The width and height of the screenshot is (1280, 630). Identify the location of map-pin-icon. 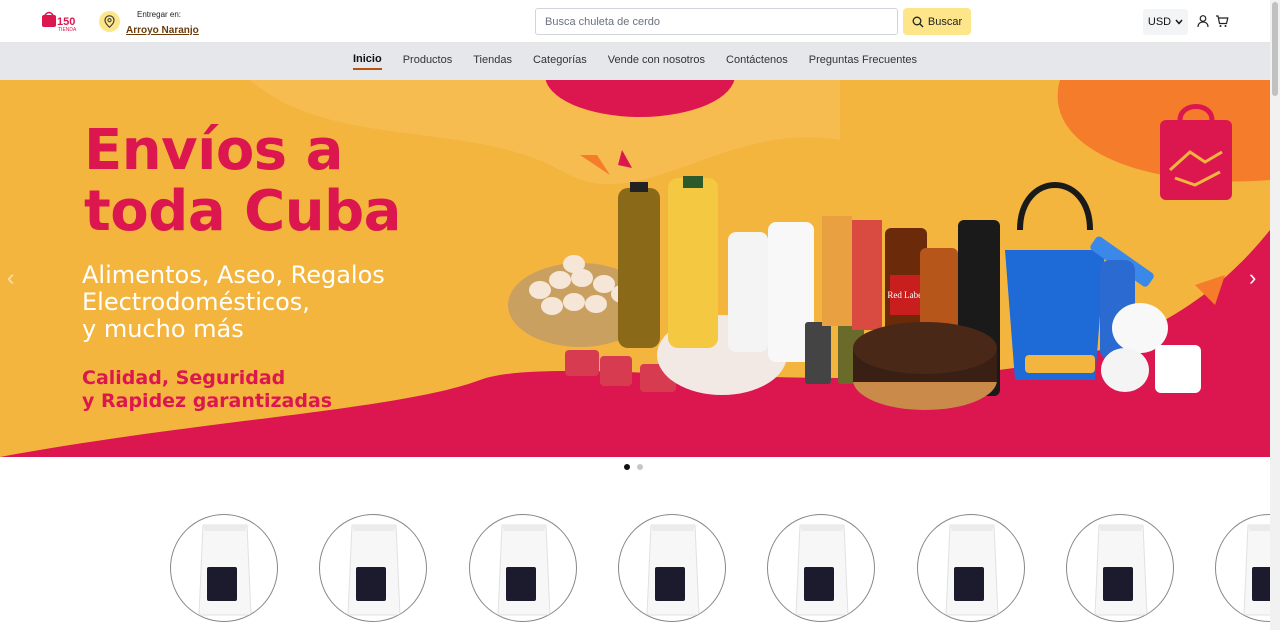
(109, 21).